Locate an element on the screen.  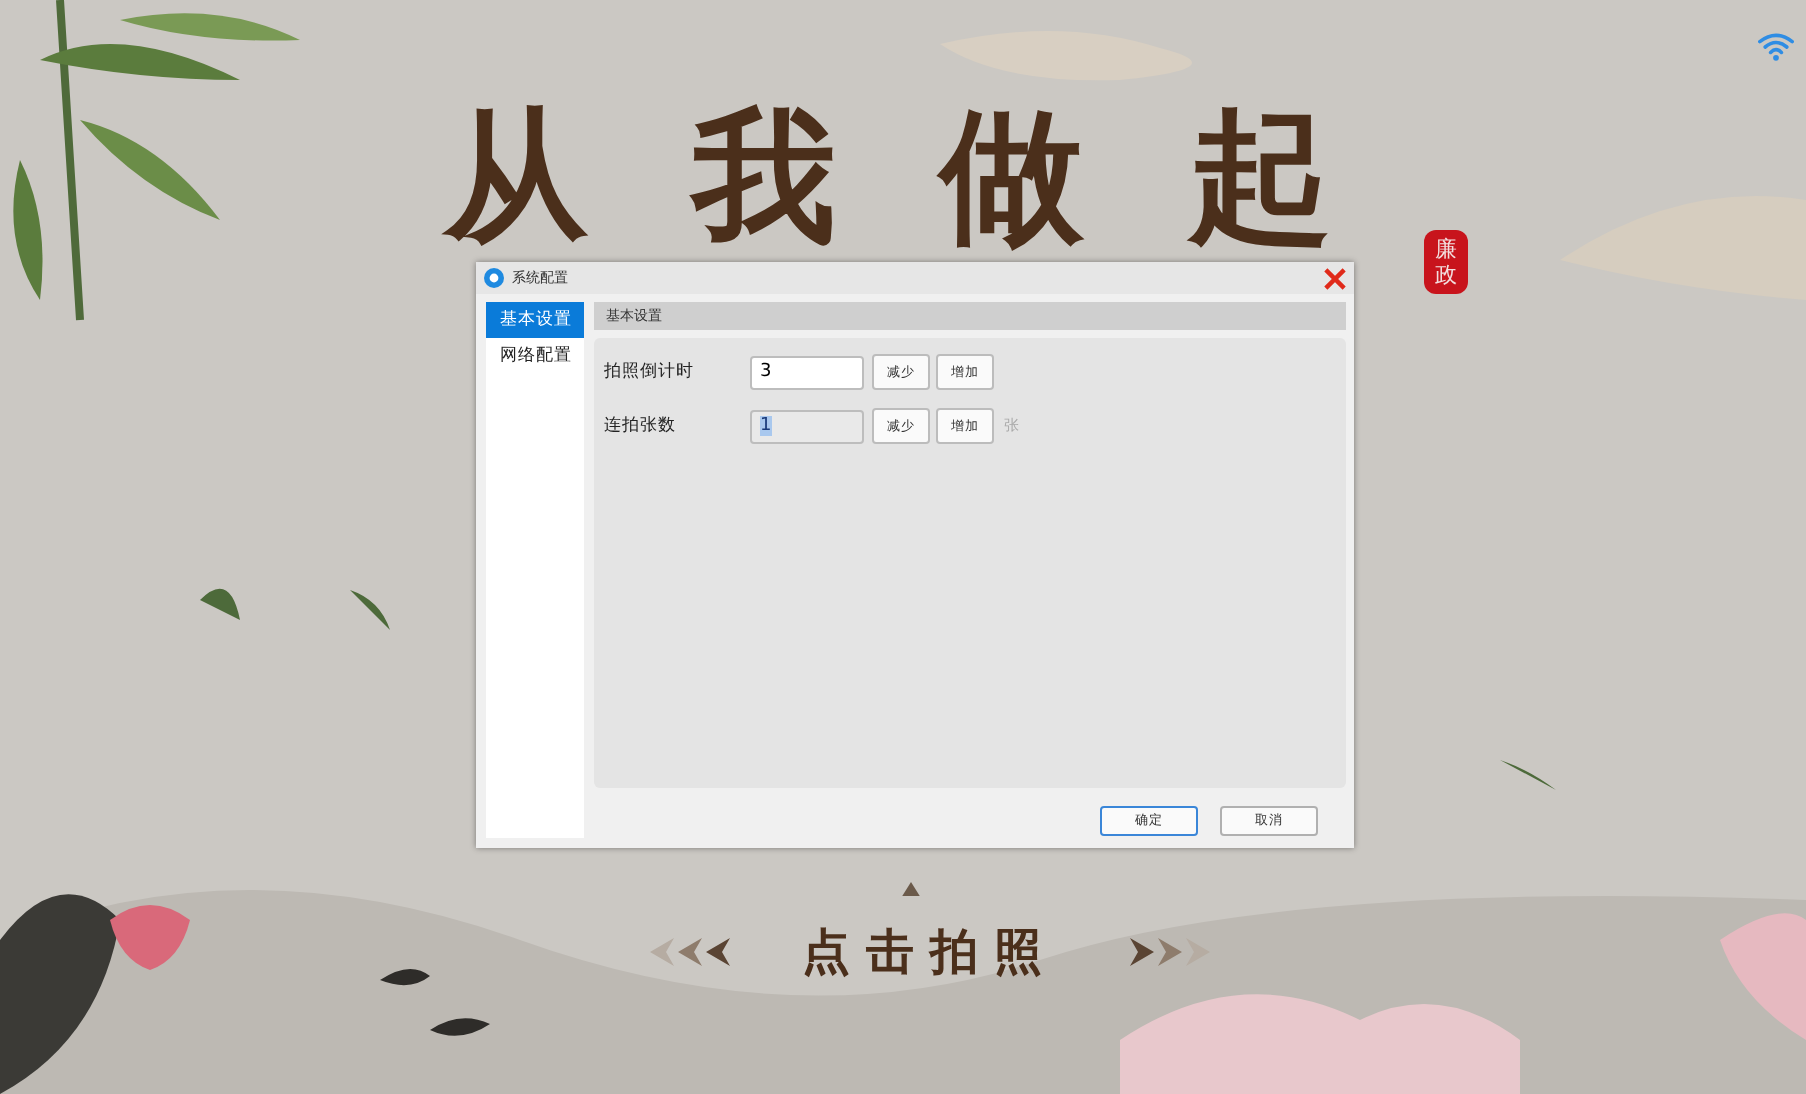
setting-label: 拍照倒计时 is located at coordinates (650, 372).